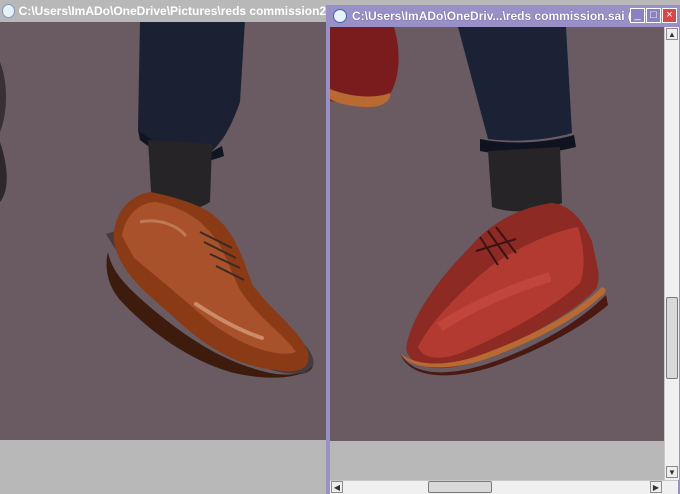 The width and height of the screenshot is (680, 494). What do you see at coordinates (672, 338) in the screenshot?
I see `vertical-scroll-thumb` at bounding box center [672, 338].